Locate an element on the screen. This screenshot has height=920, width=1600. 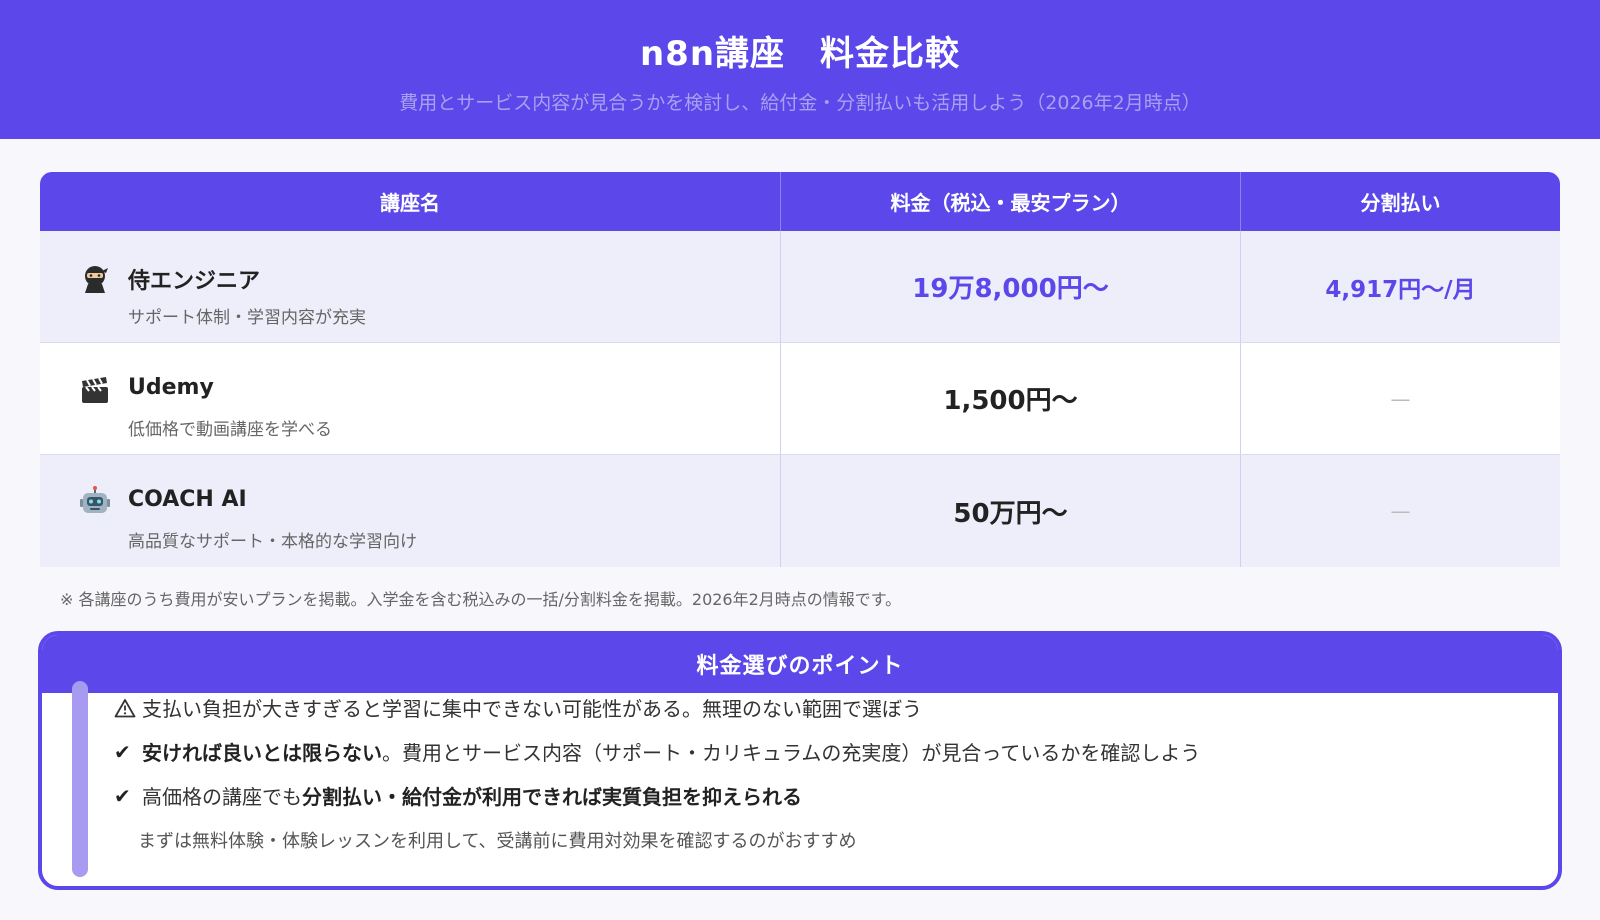
course-cell: Udemy 低価格で動画講座を学べる is located at coordinates (410, 398).